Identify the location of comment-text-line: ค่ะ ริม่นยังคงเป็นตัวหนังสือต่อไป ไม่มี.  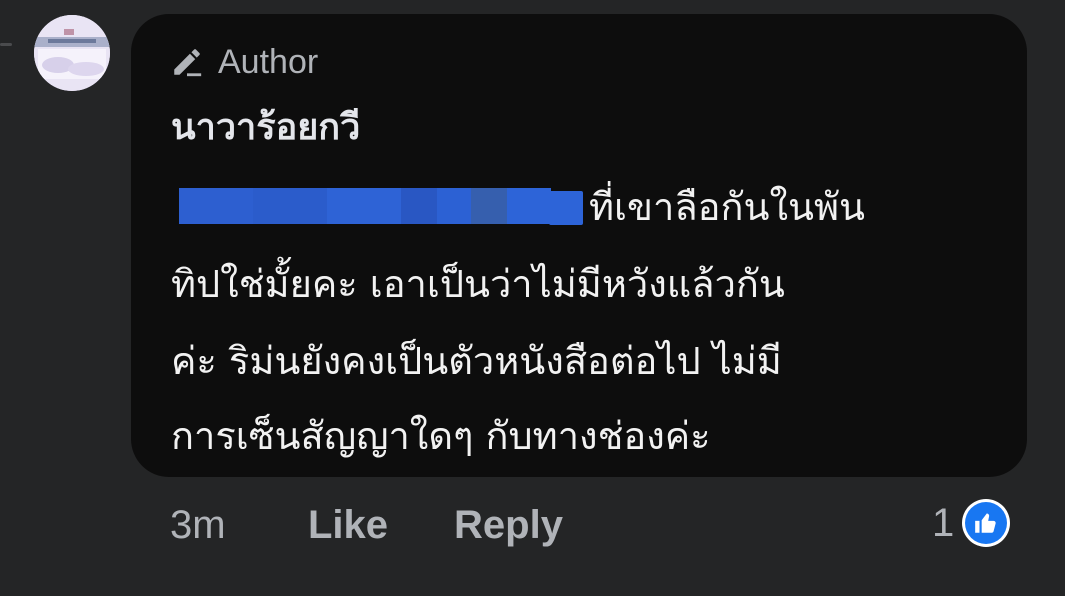
(476, 361).